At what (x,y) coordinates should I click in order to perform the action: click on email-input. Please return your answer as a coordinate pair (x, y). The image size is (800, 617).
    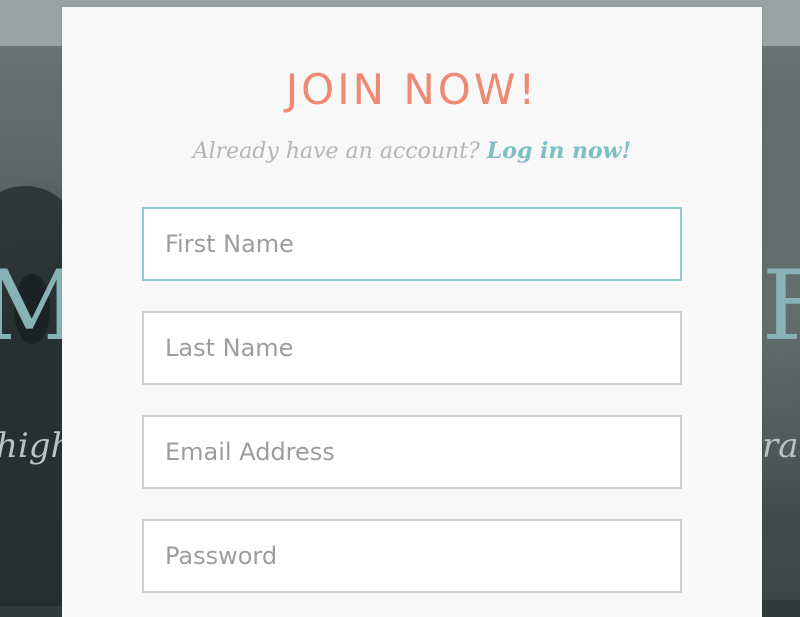
    Looking at the image, I should click on (412, 452).